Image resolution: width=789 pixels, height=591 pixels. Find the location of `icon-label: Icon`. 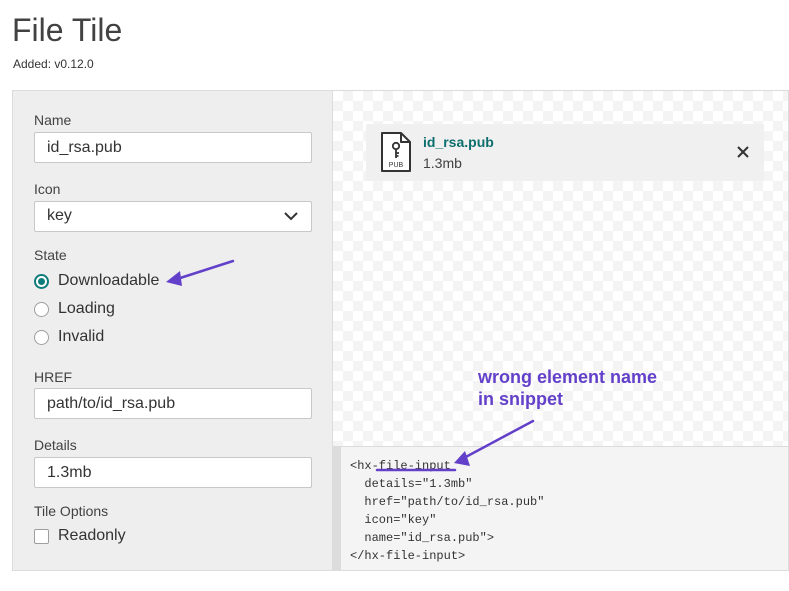

icon-label: Icon is located at coordinates (47, 189).